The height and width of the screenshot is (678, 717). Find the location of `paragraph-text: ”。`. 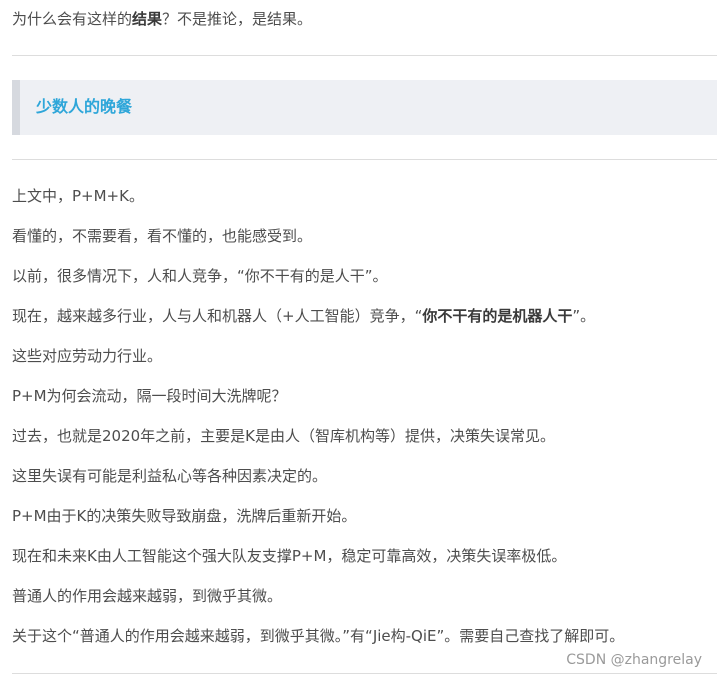

paragraph-text: ”。 is located at coordinates (584, 316).